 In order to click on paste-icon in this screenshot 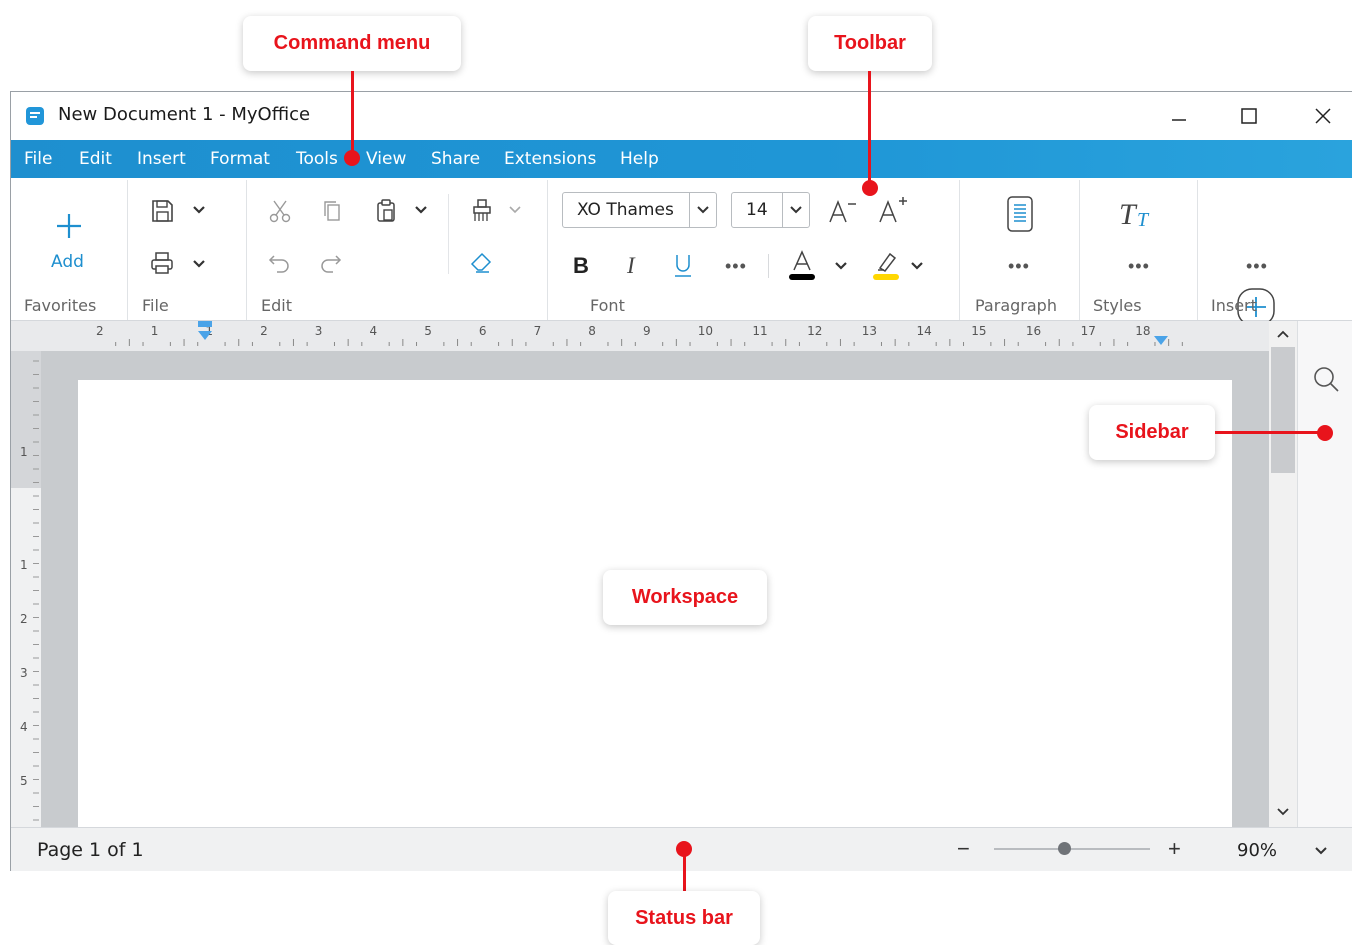, I will do `click(386, 210)`.